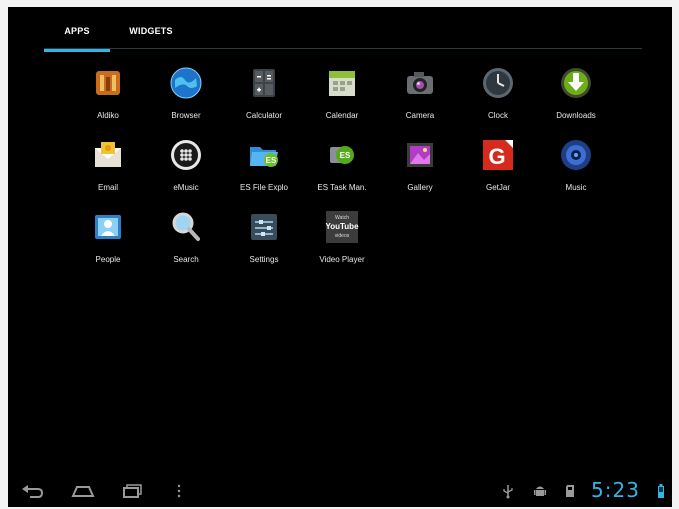 The image size is (679, 509). I want to click on tab-widgets: WIDGETS, so click(151, 36).